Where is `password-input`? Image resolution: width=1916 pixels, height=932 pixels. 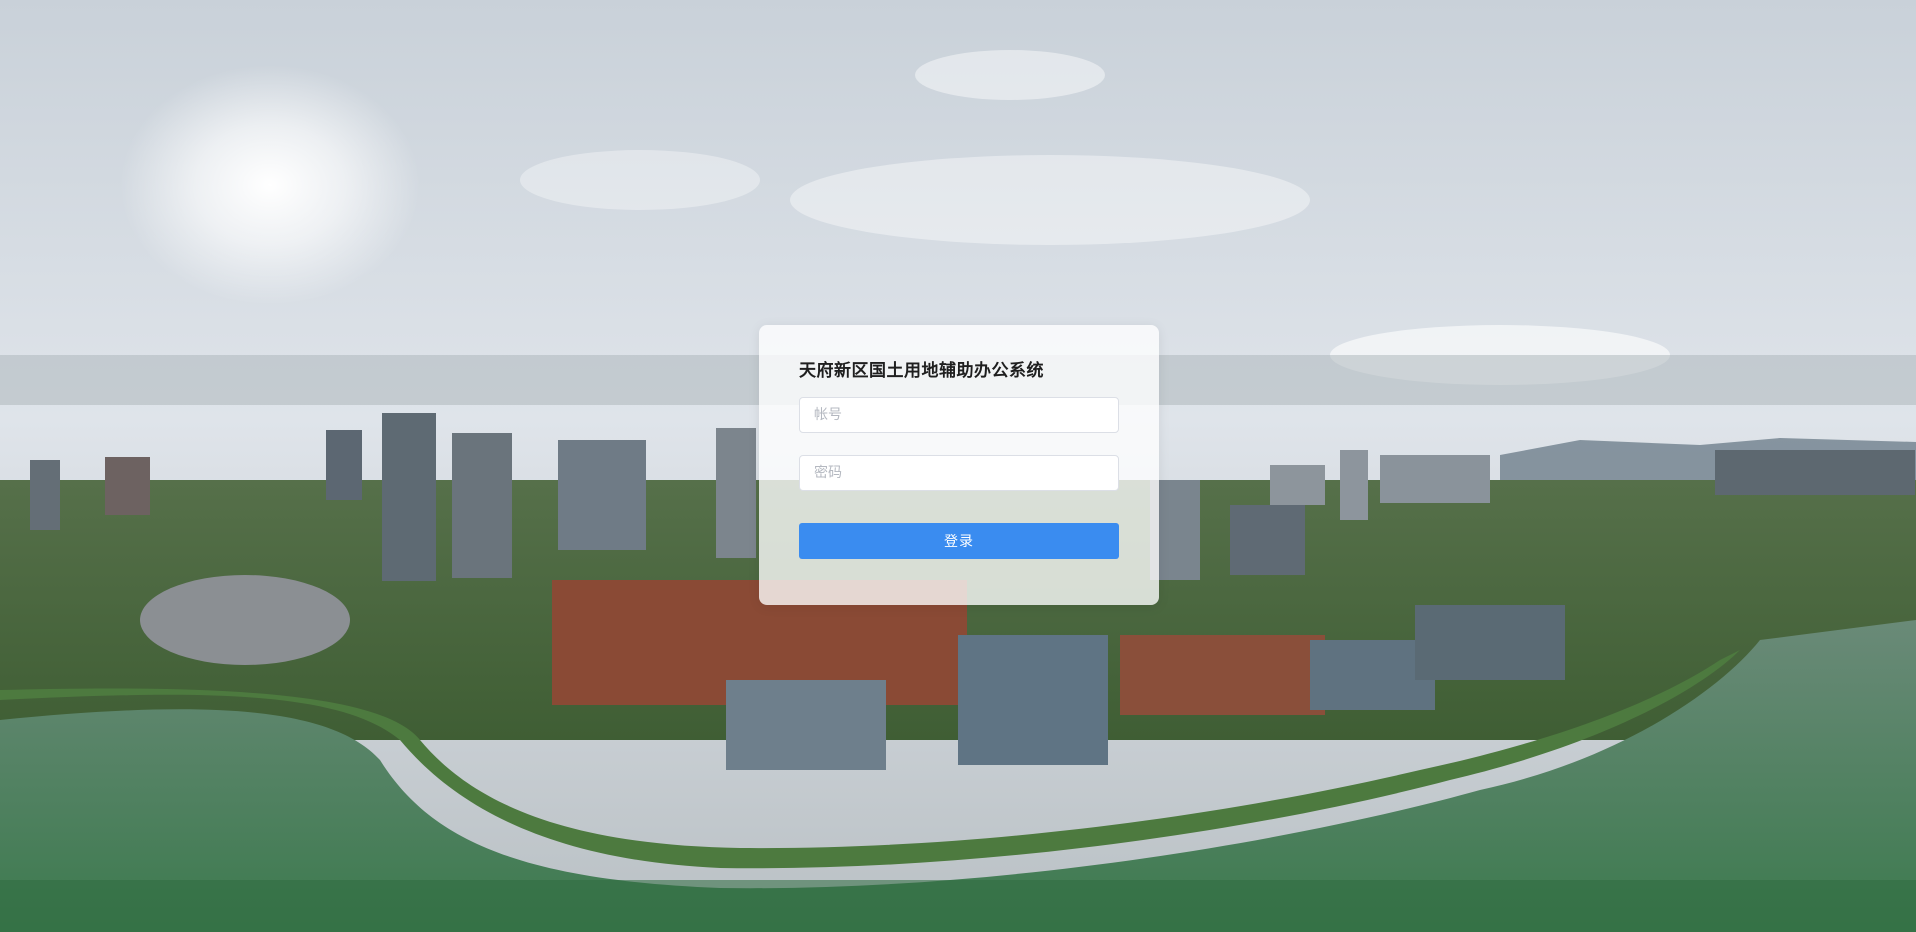
password-input is located at coordinates (959, 473).